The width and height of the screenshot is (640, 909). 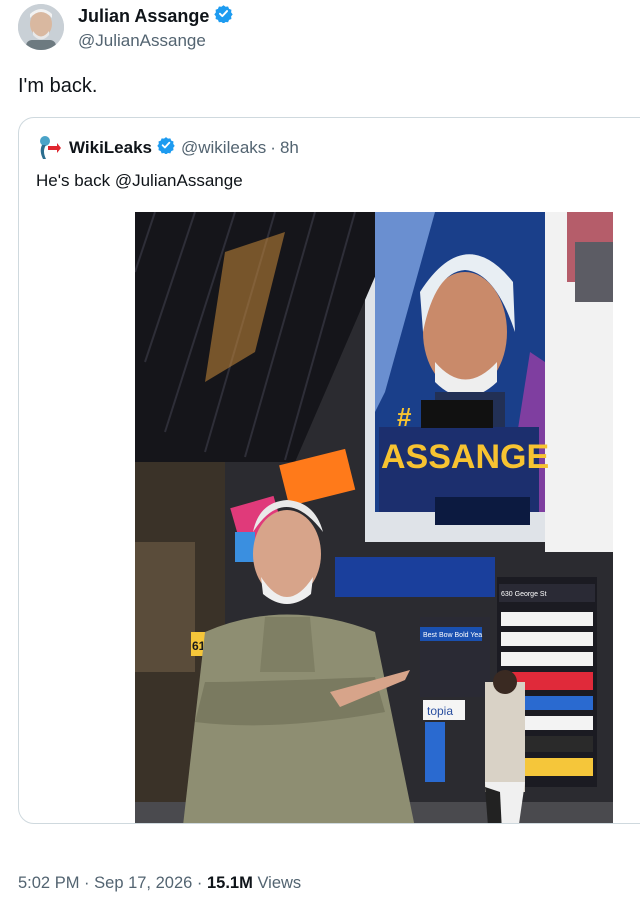 I want to click on quoted-tweet-text: He's back @JulianAssange, so click(x=139, y=180).